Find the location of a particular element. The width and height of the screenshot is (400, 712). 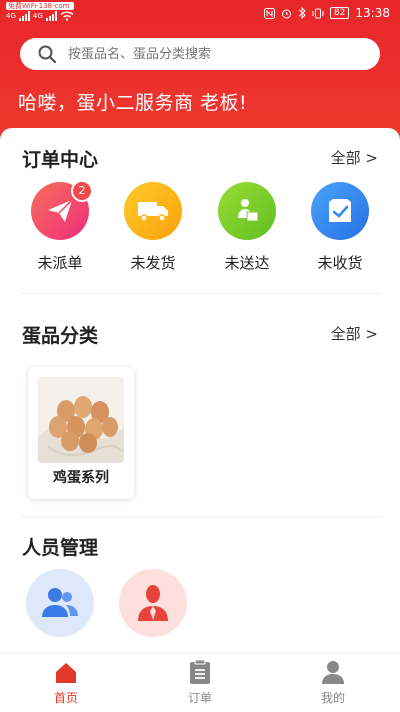

eggs-image is located at coordinates (81, 420).